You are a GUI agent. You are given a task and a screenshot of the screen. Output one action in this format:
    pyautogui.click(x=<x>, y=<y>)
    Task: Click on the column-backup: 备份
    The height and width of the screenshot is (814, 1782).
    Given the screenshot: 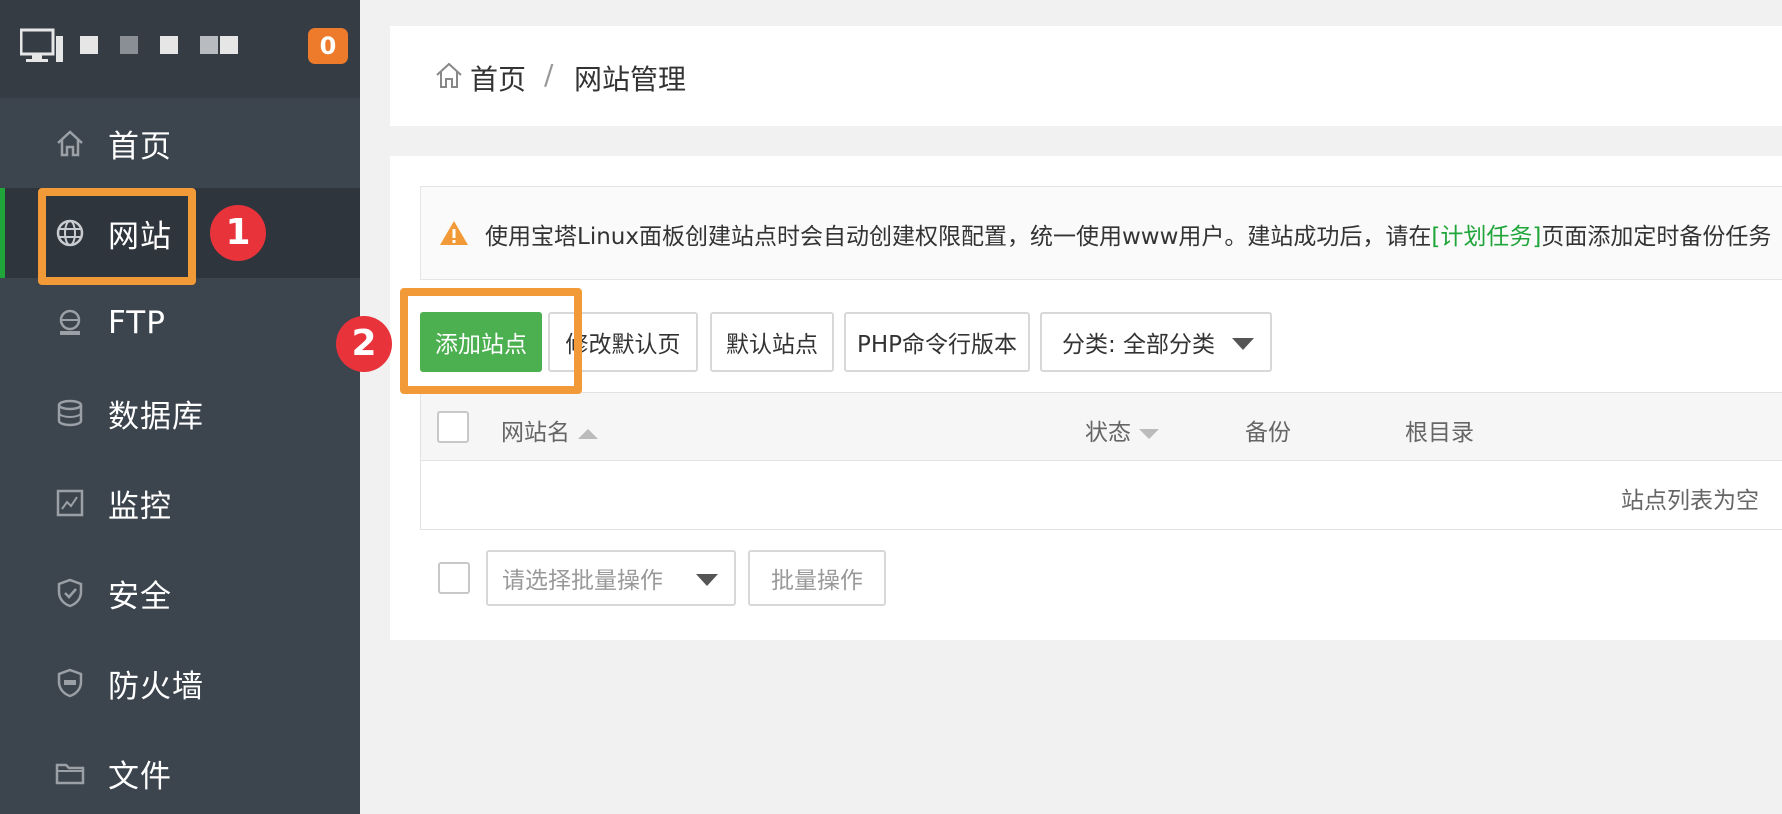 What is the action you would take?
    pyautogui.click(x=1268, y=433)
    